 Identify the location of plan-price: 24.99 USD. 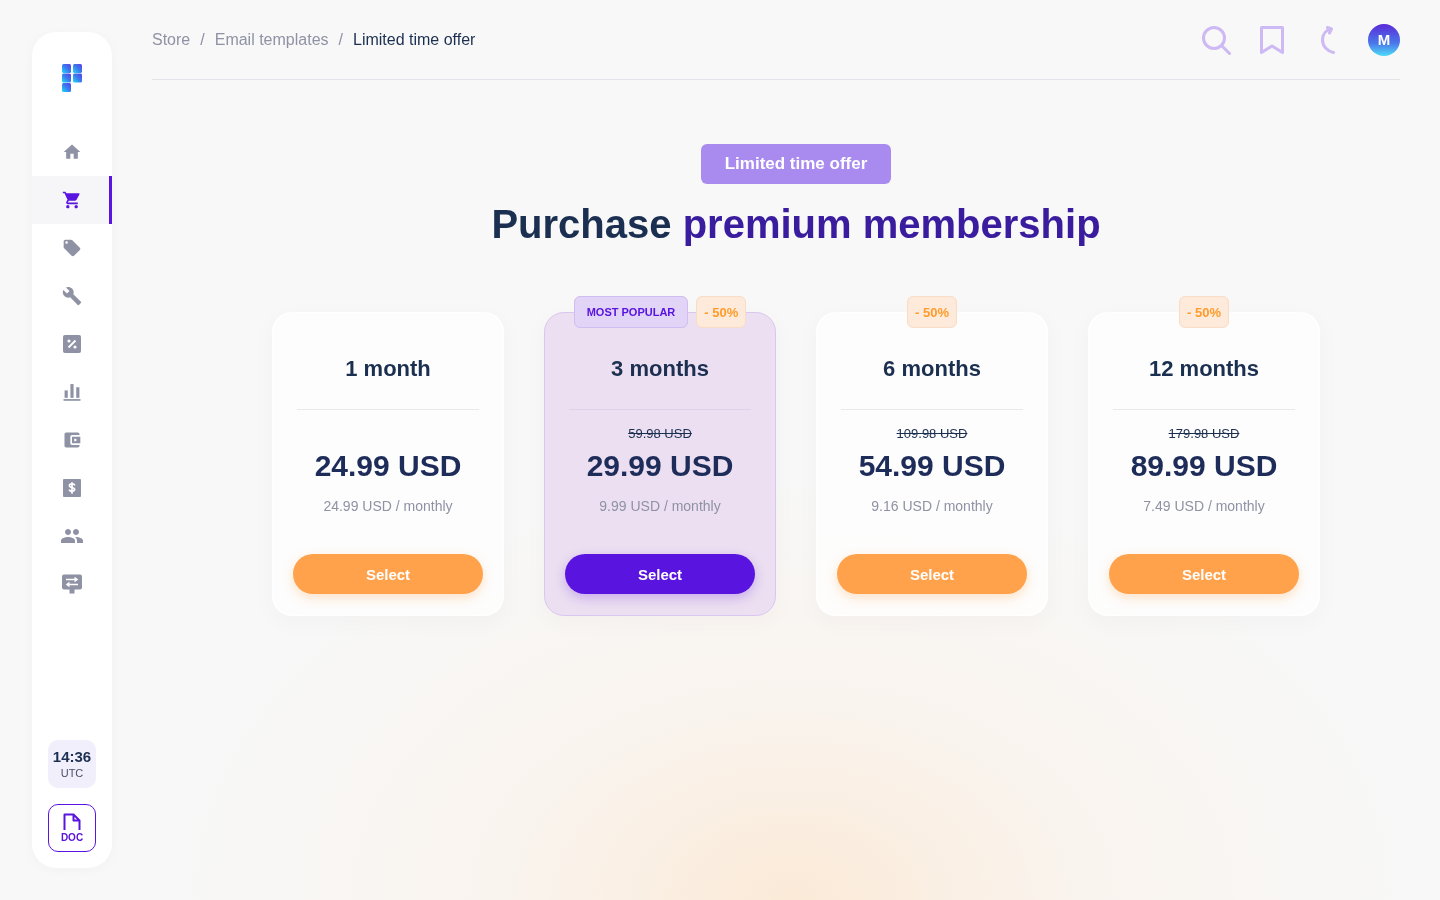
(388, 466).